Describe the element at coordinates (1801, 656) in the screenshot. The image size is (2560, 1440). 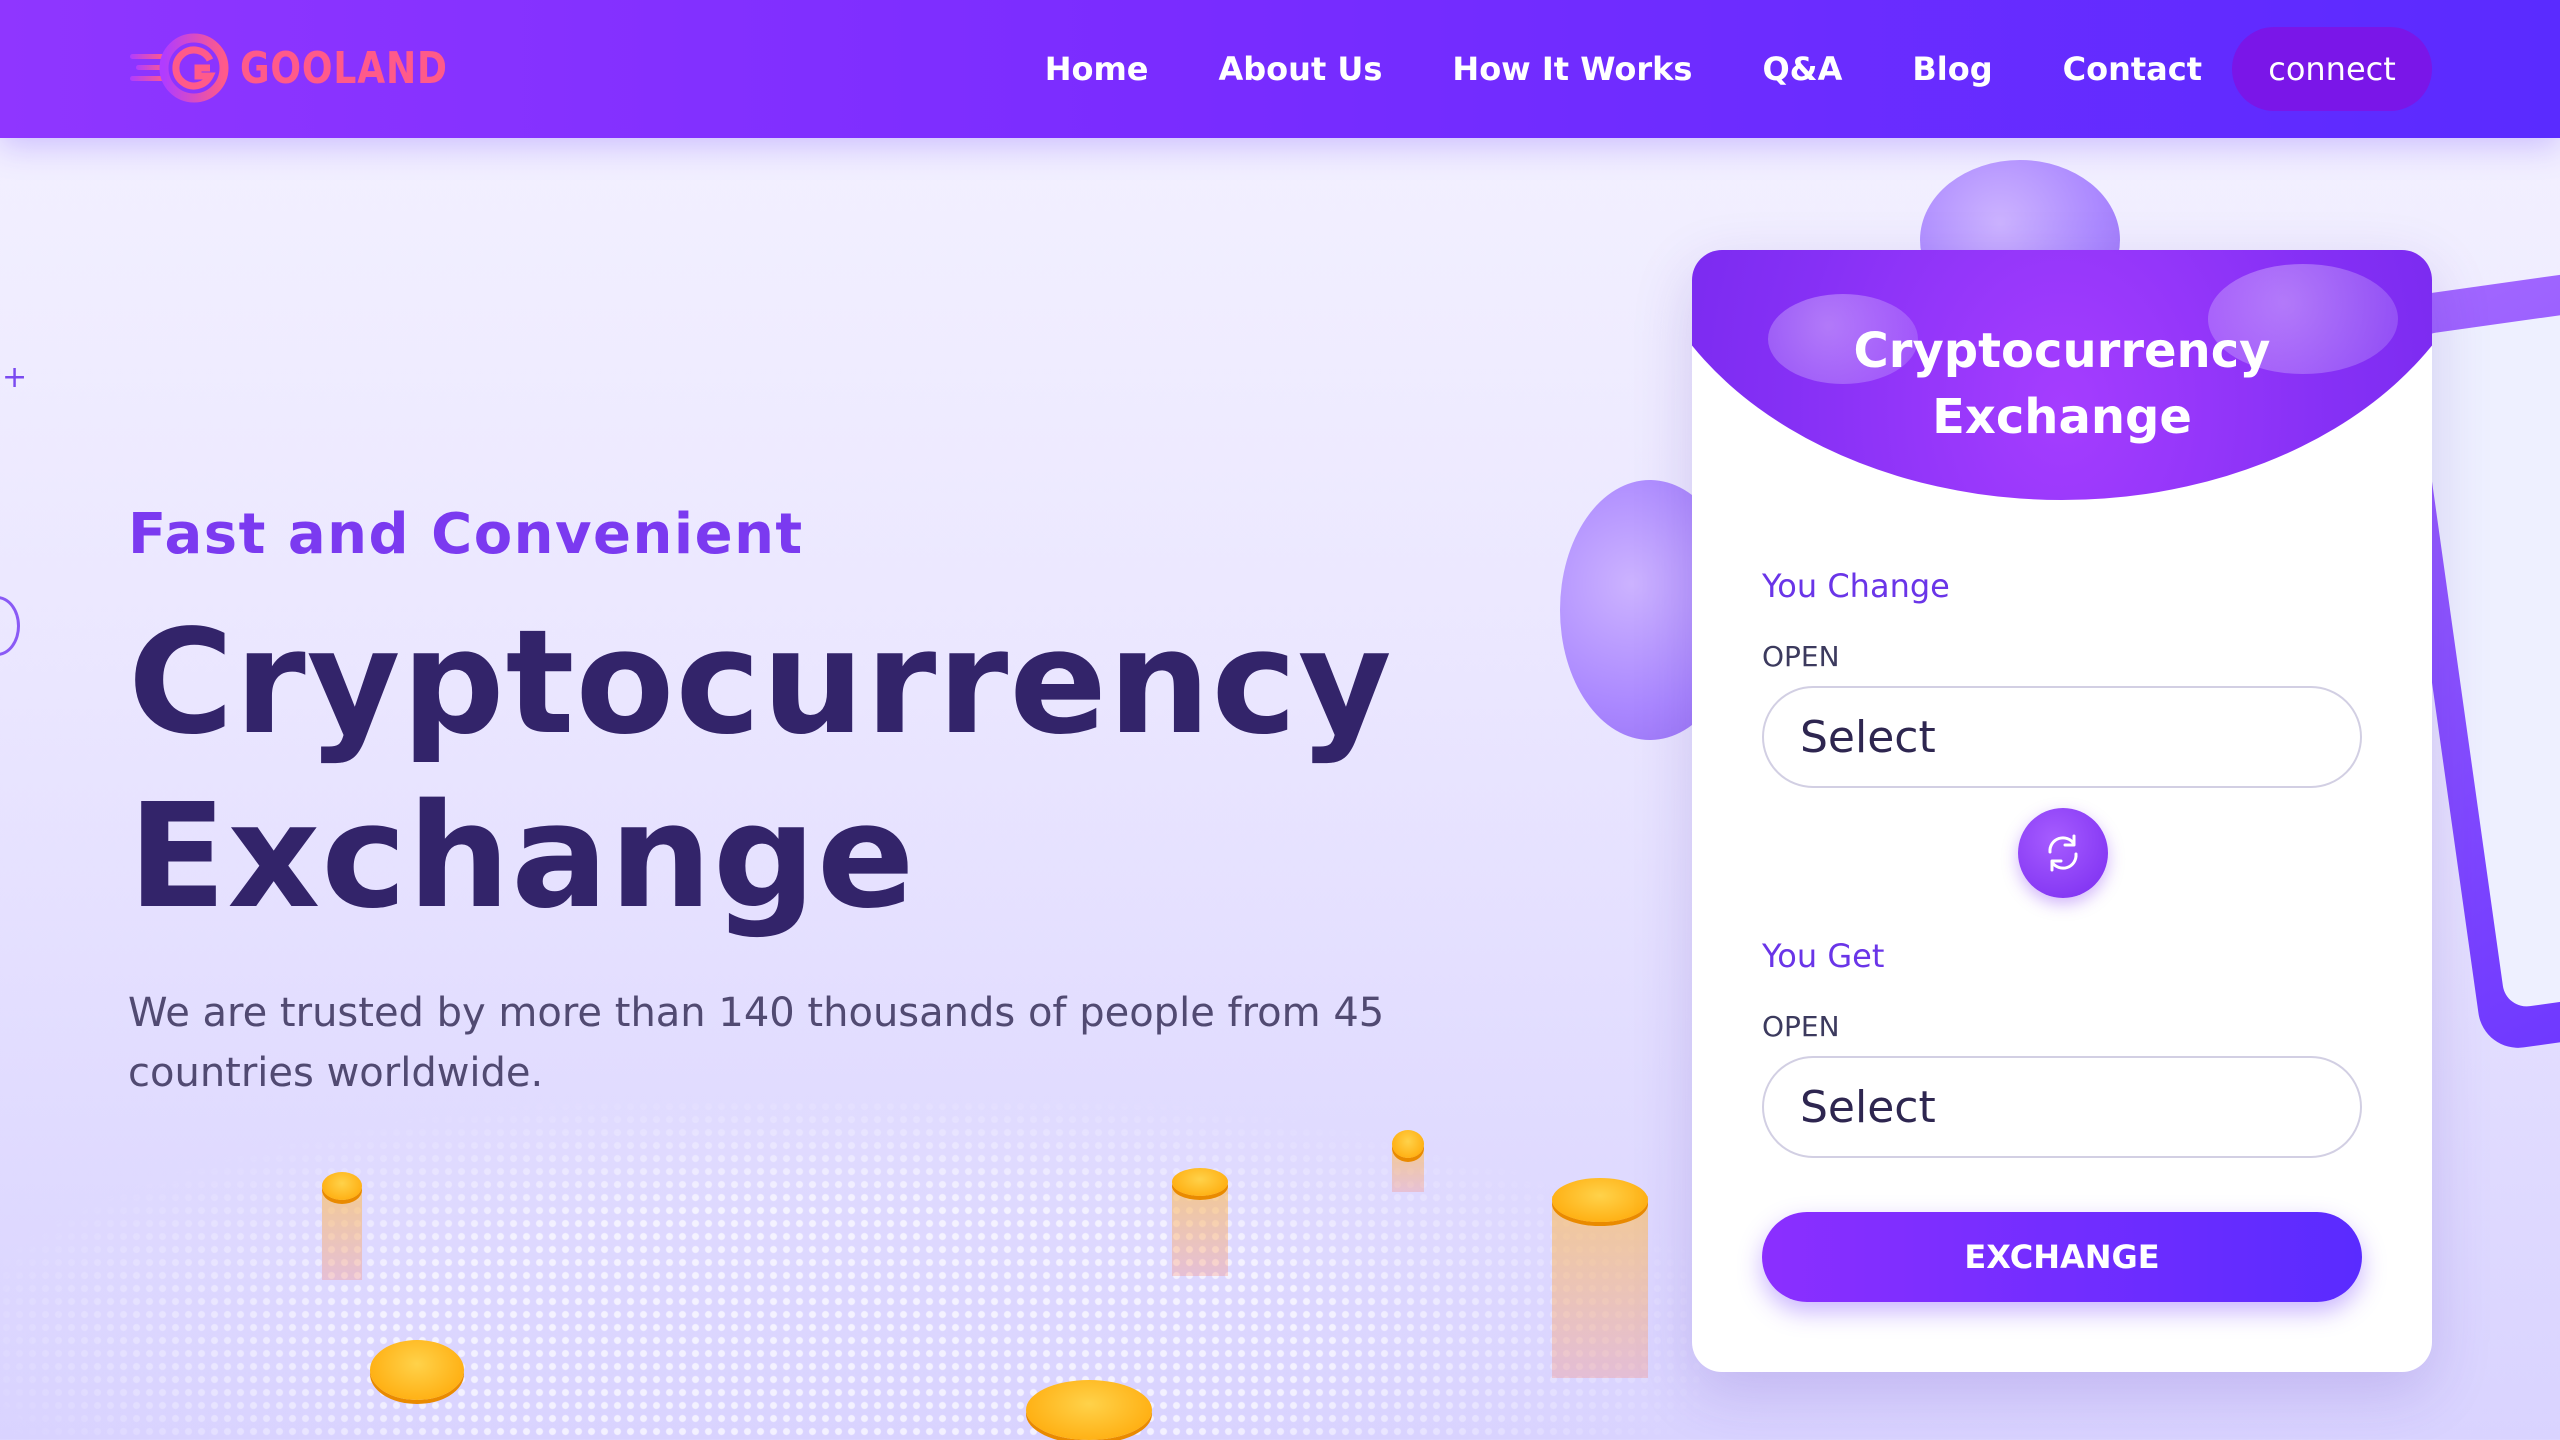
I see `you-change-open-label: OPEN` at that location.